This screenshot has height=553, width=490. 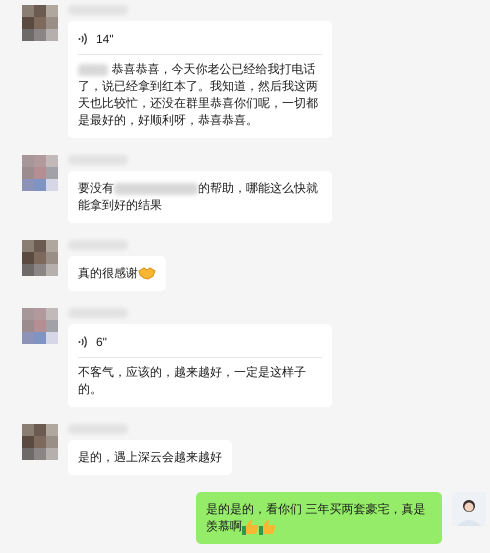 I want to click on message-text: 是的，遇上深云会越来越好, so click(x=150, y=457).